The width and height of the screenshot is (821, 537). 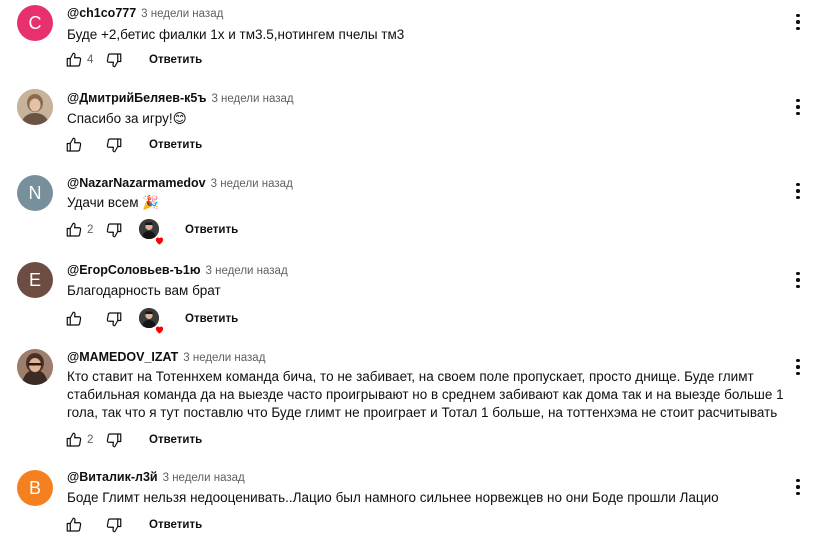 What do you see at coordinates (35, 193) in the screenshot?
I see `avatar: N` at bounding box center [35, 193].